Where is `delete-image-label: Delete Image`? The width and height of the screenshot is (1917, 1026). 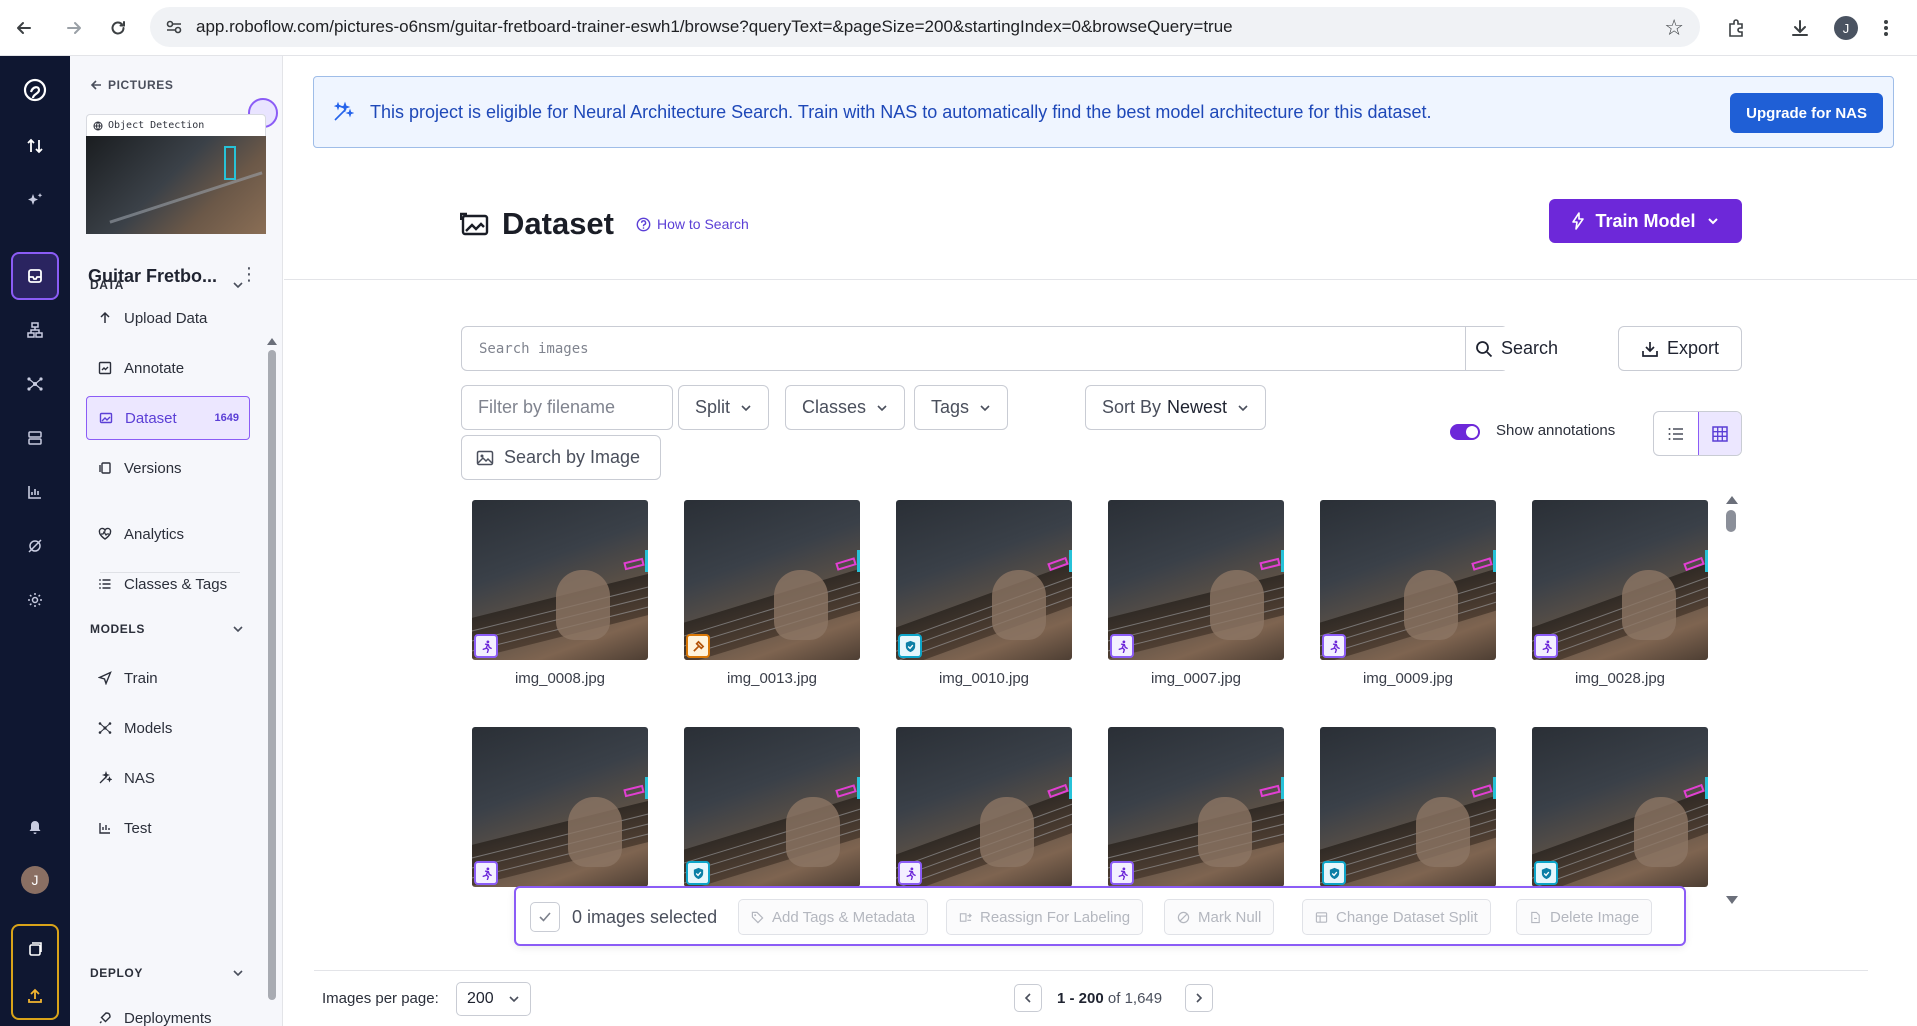 delete-image-label: Delete Image is located at coordinates (1595, 917).